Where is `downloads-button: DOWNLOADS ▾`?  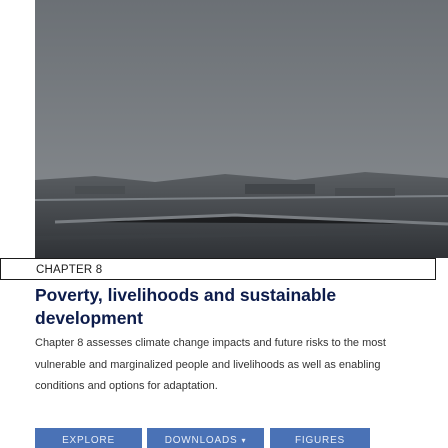 downloads-button: DOWNLOADS ▾ is located at coordinates (205, 438).